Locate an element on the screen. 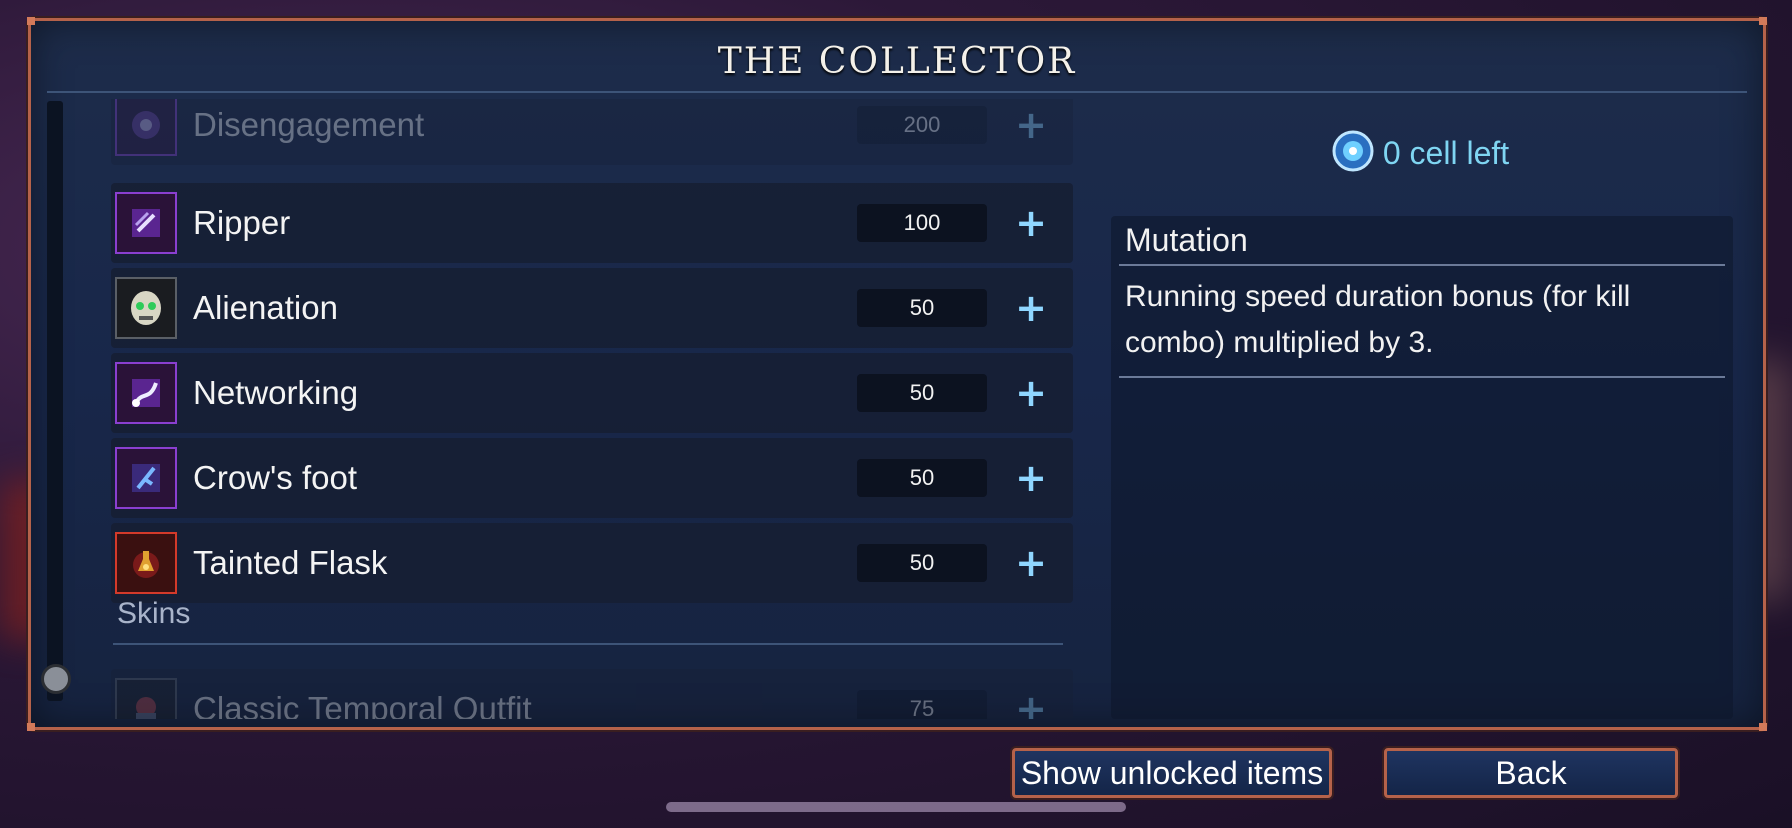 The image size is (1792, 828). ripper-icon is located at coordinates (146, 223).